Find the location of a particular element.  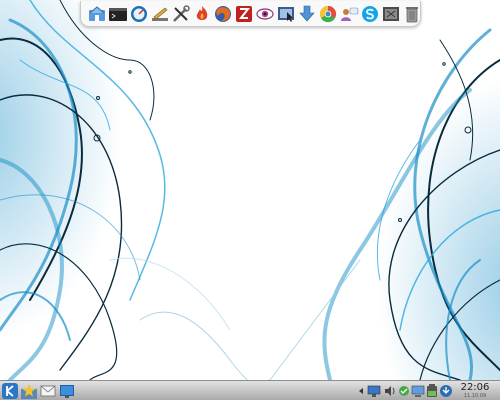

screenshot-tool-icon is located at coordinates (286, 14).